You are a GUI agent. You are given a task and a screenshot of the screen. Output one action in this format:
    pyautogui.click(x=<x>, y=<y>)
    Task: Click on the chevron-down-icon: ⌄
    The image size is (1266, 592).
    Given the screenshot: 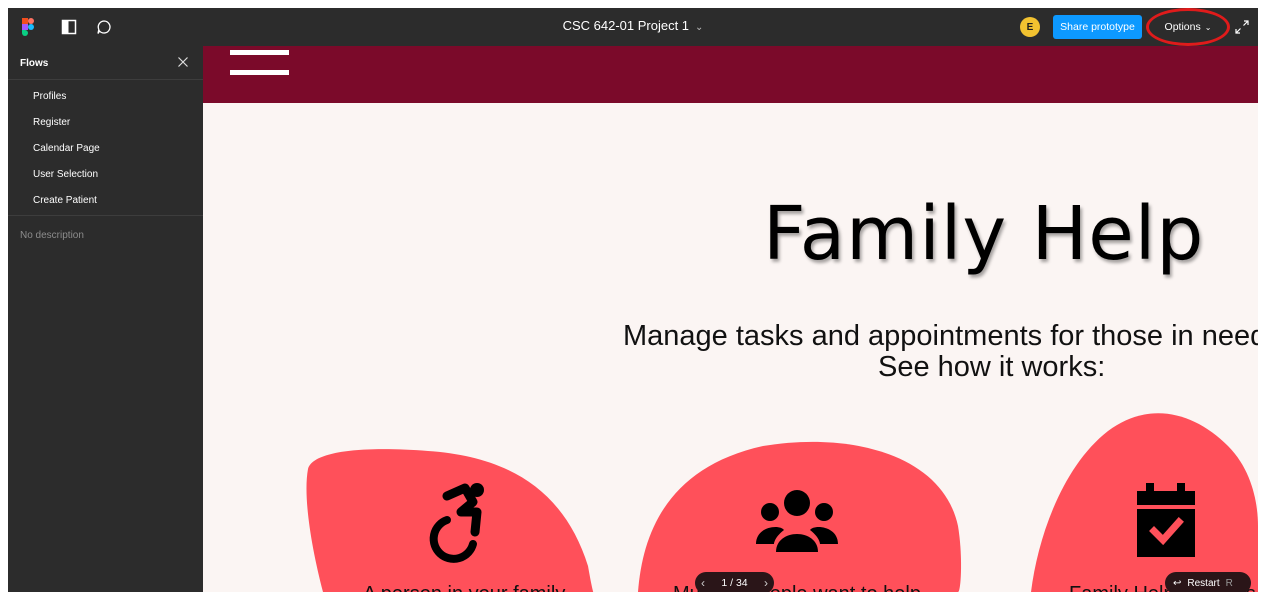 What is the action you would take?
    pyautogui.click(x=699, y=27)
    